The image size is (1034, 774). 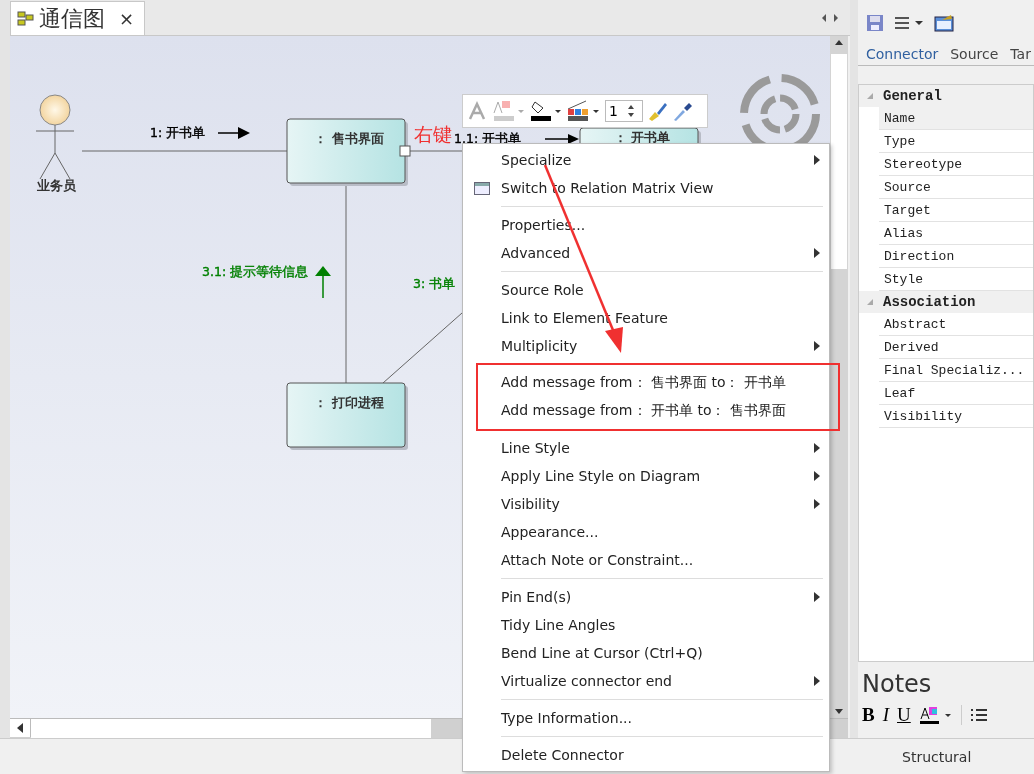 I want to click on menu-item: Add message from： 售书界面 to： 开书单, so click(x=646, y=383).